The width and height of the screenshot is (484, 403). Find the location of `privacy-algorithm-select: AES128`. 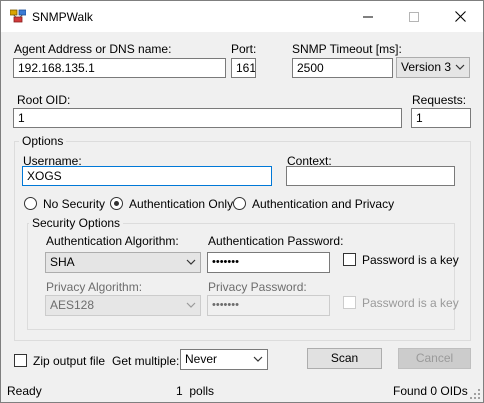

privacy-algorithm-select: AES128 is located at coordinates (123, 305).